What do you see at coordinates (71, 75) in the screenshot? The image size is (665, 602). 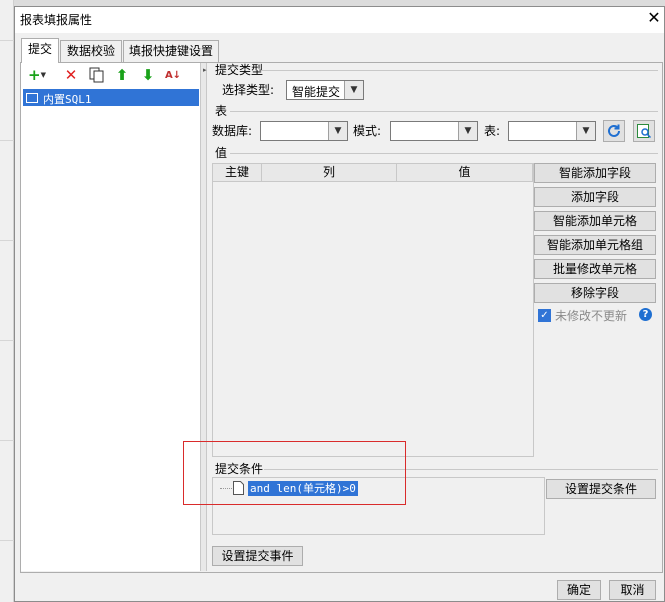 I see `delete-x-icon: ✕` at bounding box center [71, 75].